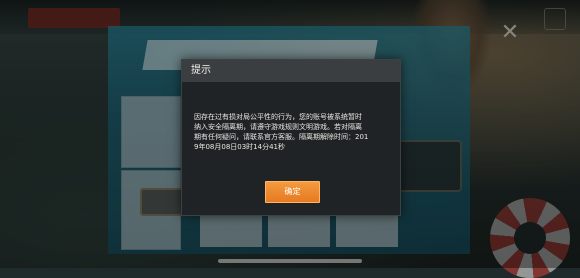 The height and width of the screenshot is (278, 580). What do you see at coordinates (292, 192) in the screenshot?
I see `confirm-button: 确定` at bounding box center [292, 192].